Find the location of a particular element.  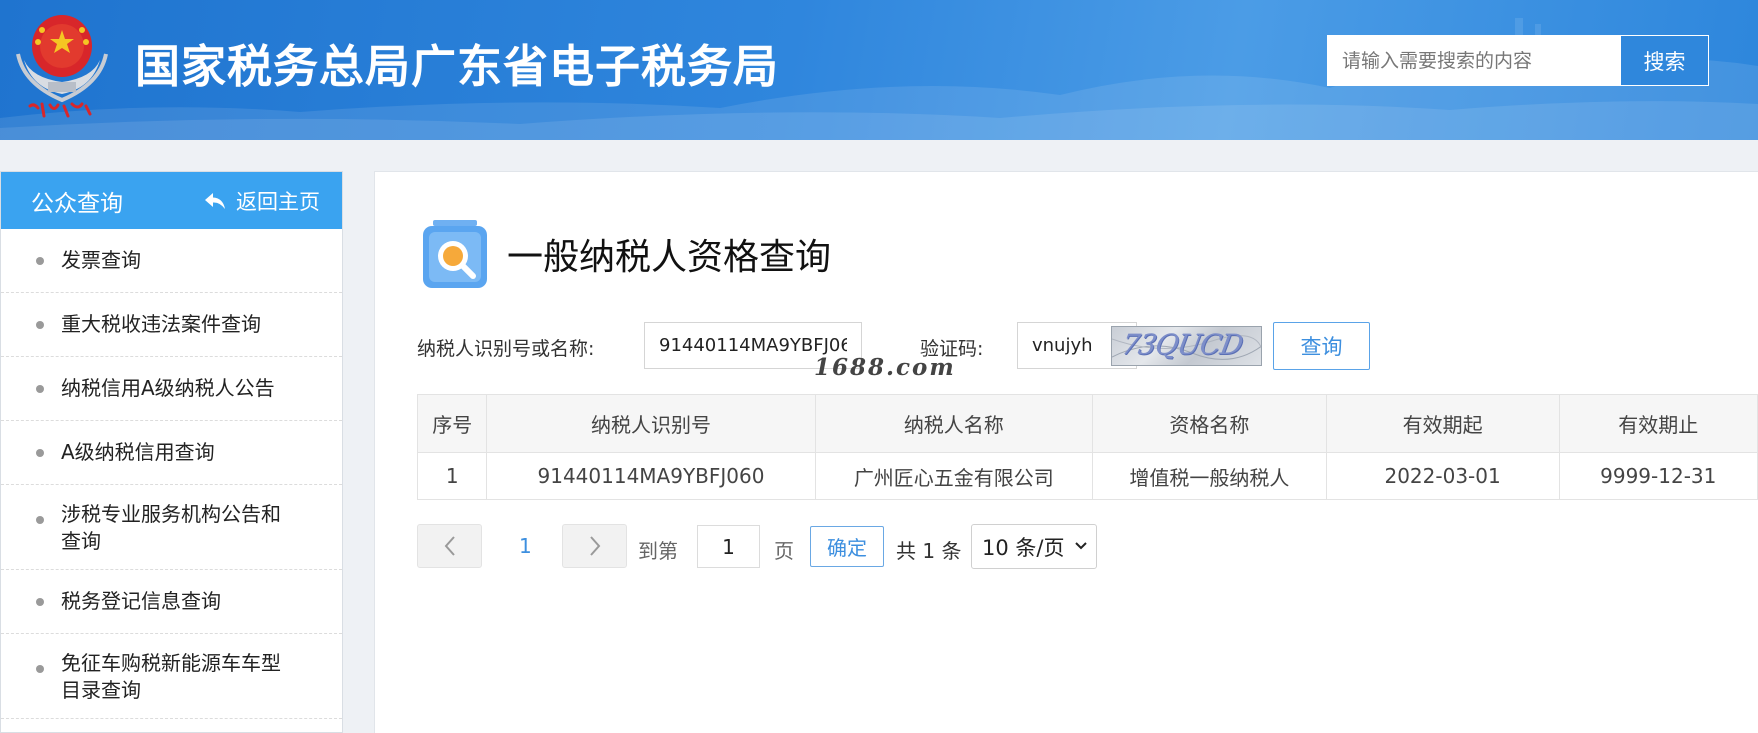

column-header: 纳税人识别号 is located at coordinates (651, 423).